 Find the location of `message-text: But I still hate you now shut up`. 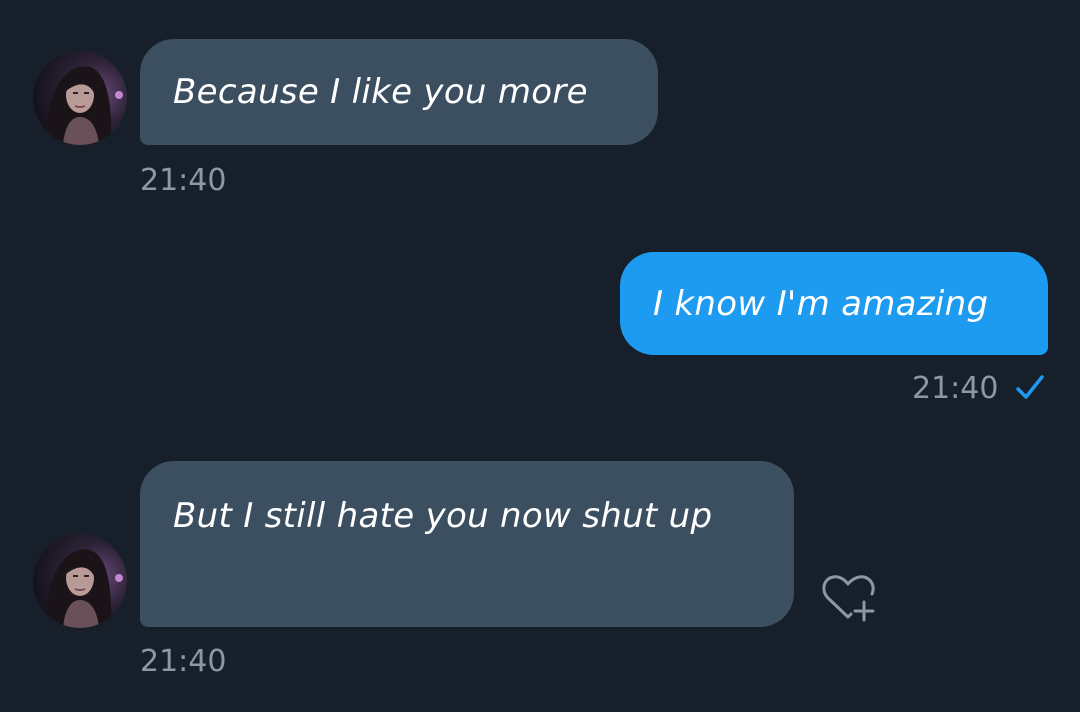

message-text: But I still hate you now shut up is located at coordinates (443, 516).